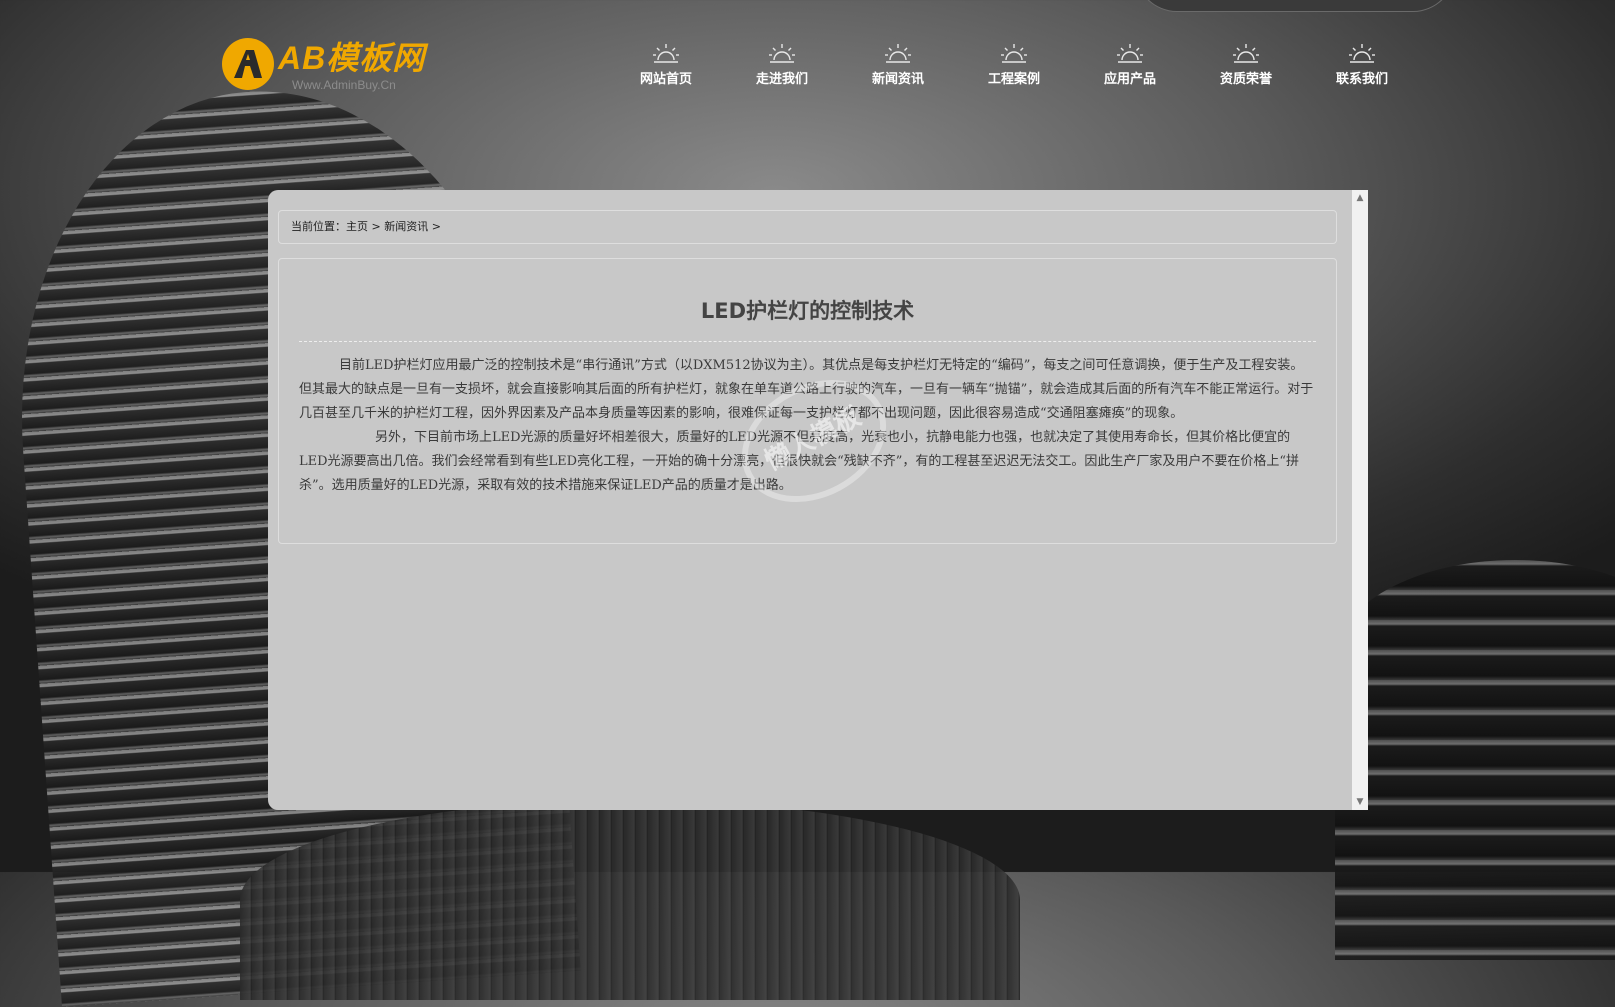 This screenshot has height=1007, width=1615. I want to click on nav-label: 网站首页, so click(665, 79).